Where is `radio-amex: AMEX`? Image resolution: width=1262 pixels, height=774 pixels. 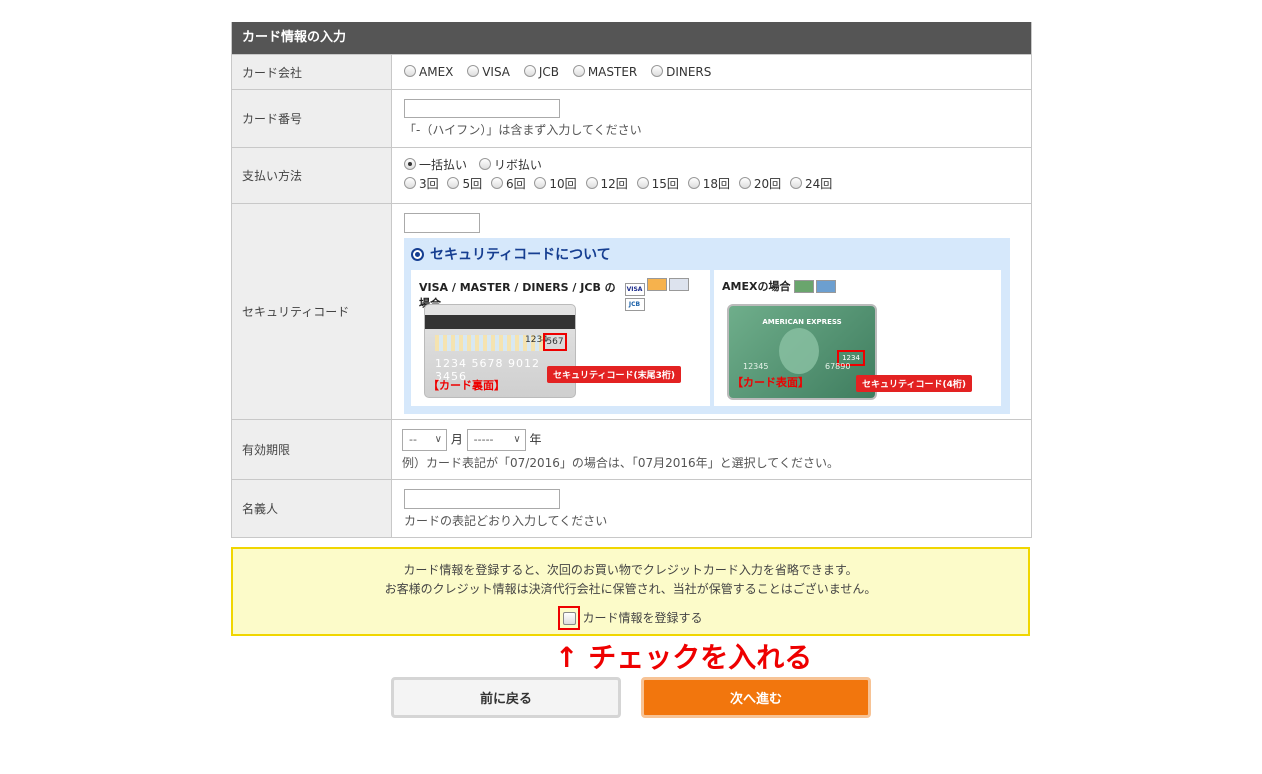
radio-amex: AMEX is located at coordinates (428, 72).